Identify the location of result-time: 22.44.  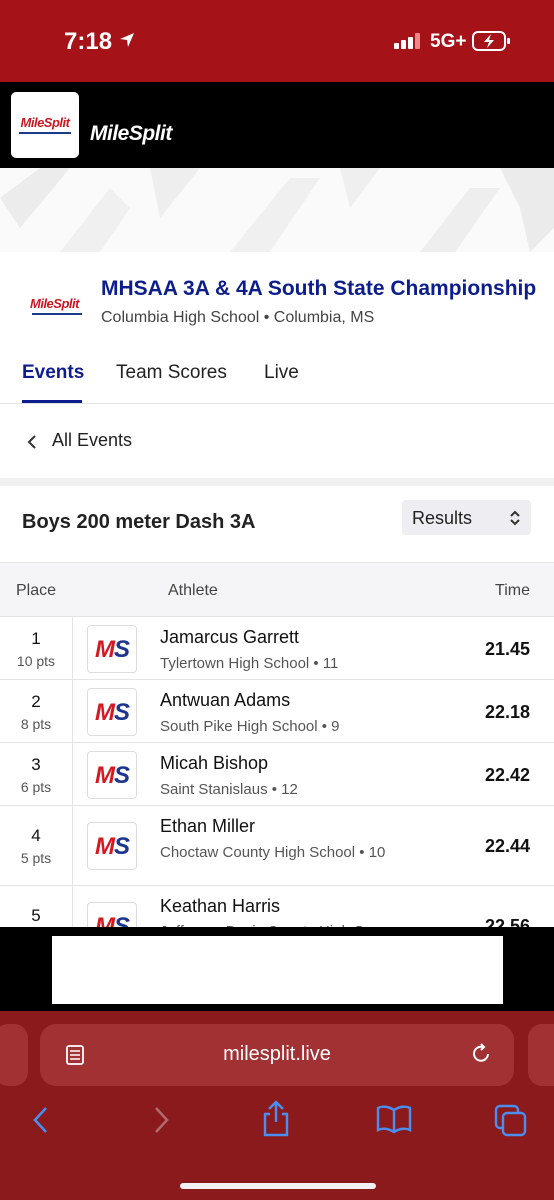
(507, 846).